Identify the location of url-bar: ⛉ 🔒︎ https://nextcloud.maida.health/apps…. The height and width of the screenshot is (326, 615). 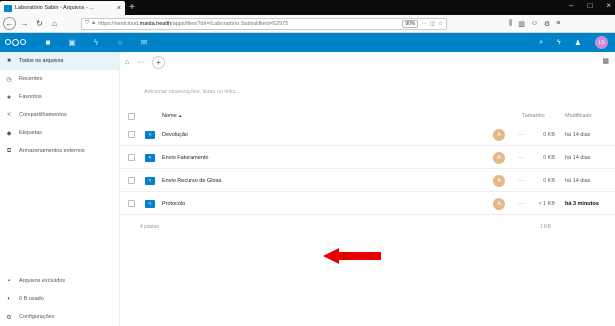
(264, 23).